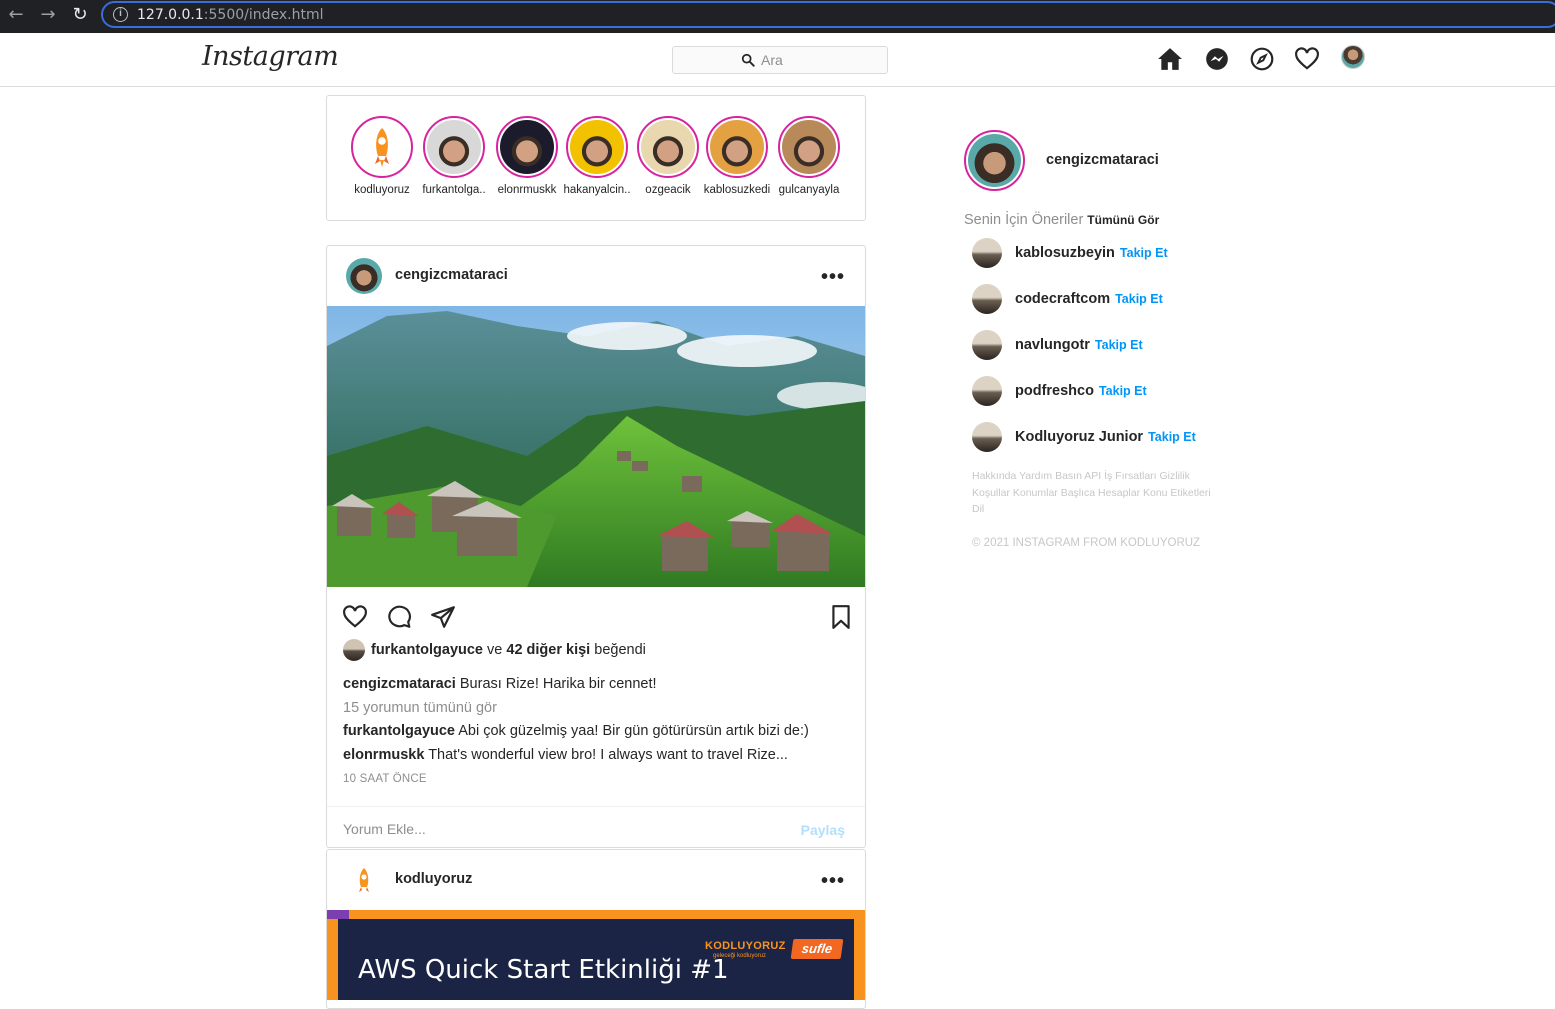 The image size is (1555, 1009). Describe the element at coordinates (1054, 391) in the screenshot. I see `suggestion-username: podfreshco` at that location.